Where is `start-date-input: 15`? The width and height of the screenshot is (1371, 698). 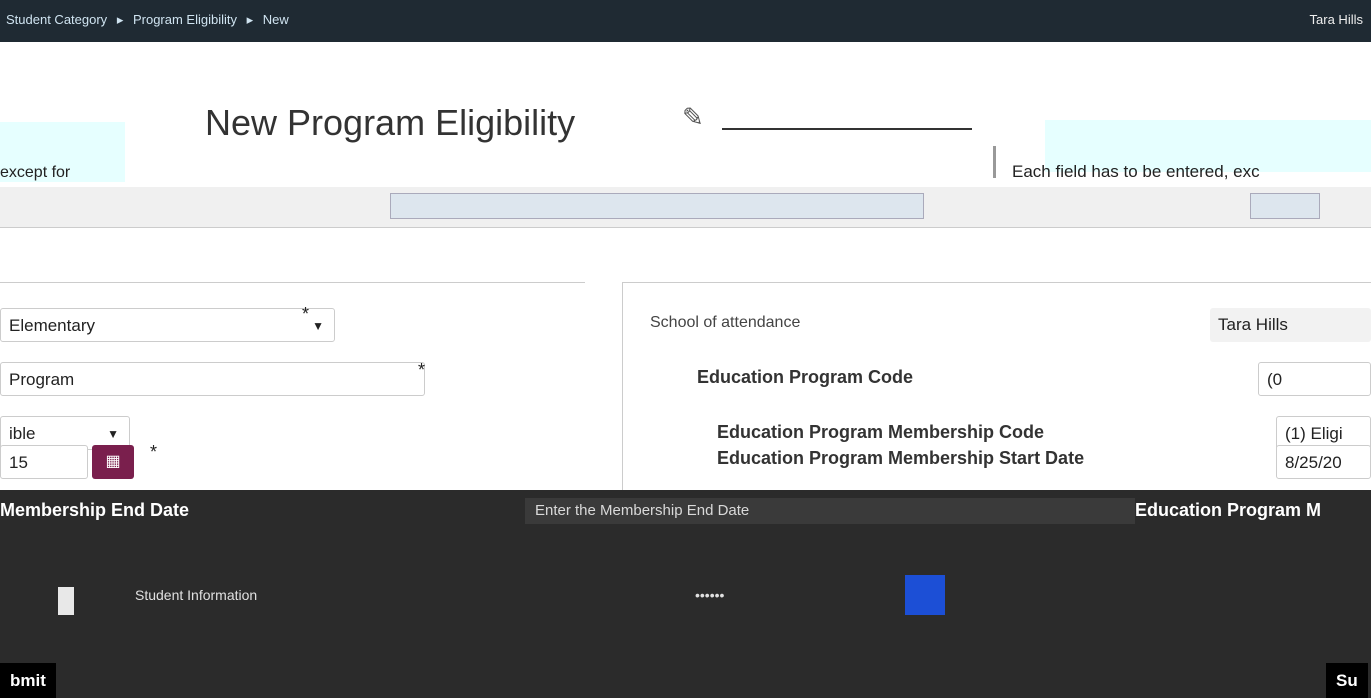
start-date-input: 15 is located at coordinates (44, 462).